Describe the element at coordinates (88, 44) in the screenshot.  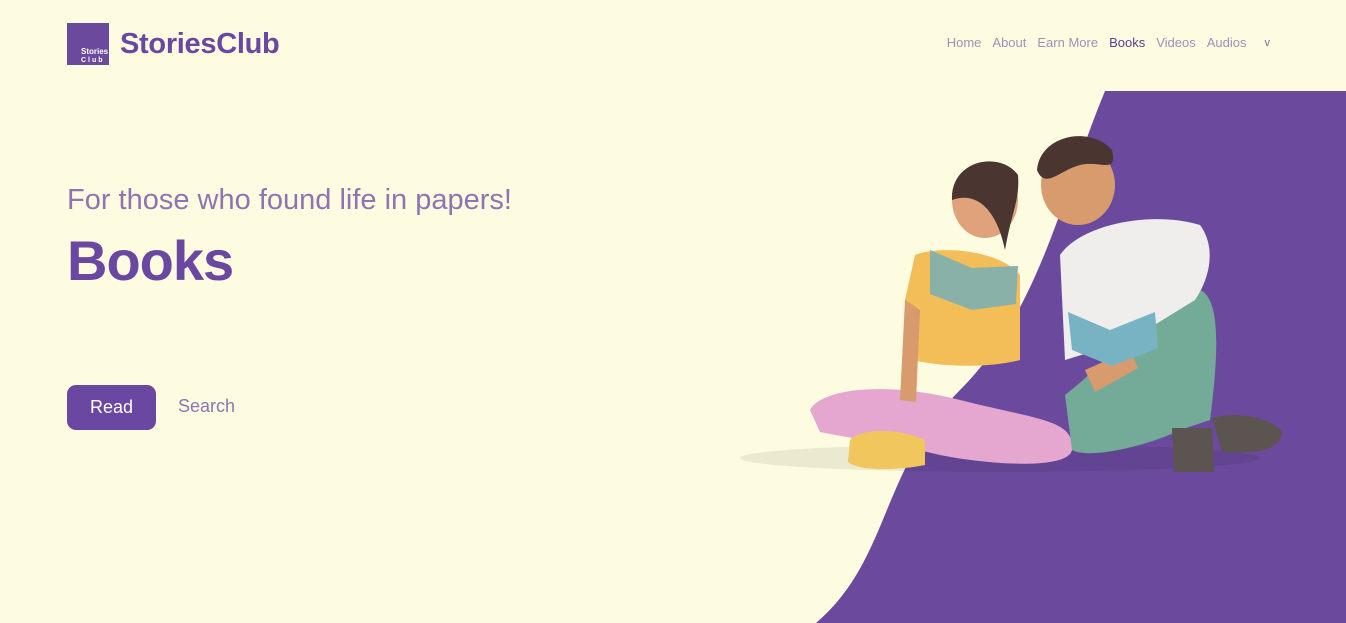
I see `logo: Stories Club` at that location.